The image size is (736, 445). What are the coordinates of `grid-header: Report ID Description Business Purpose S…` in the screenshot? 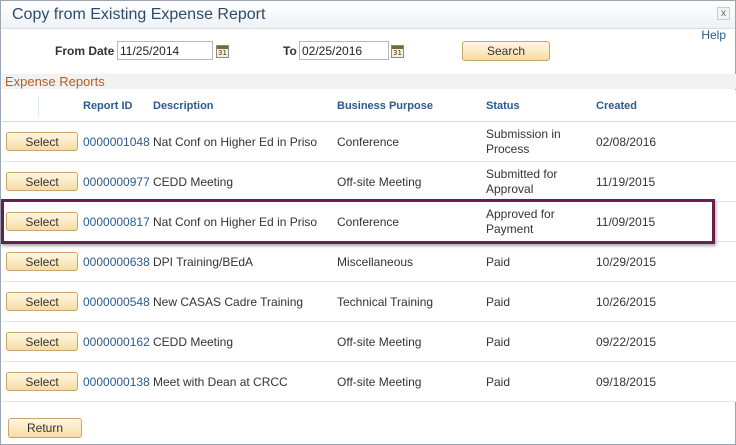 It's located at (369, 106).